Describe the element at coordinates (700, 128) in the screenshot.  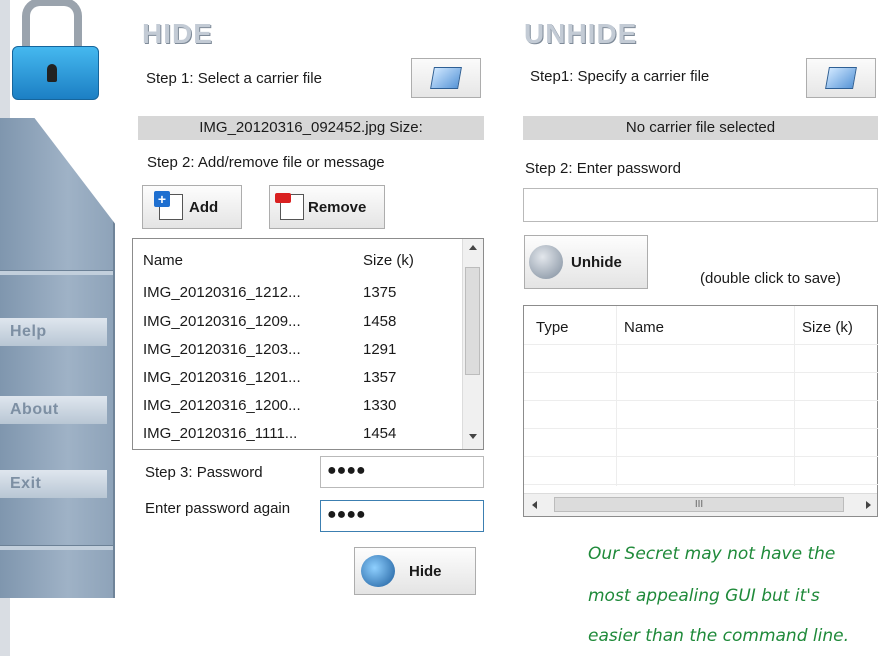
I see `unhide-carrier-status: No carrier file selected` at that location.